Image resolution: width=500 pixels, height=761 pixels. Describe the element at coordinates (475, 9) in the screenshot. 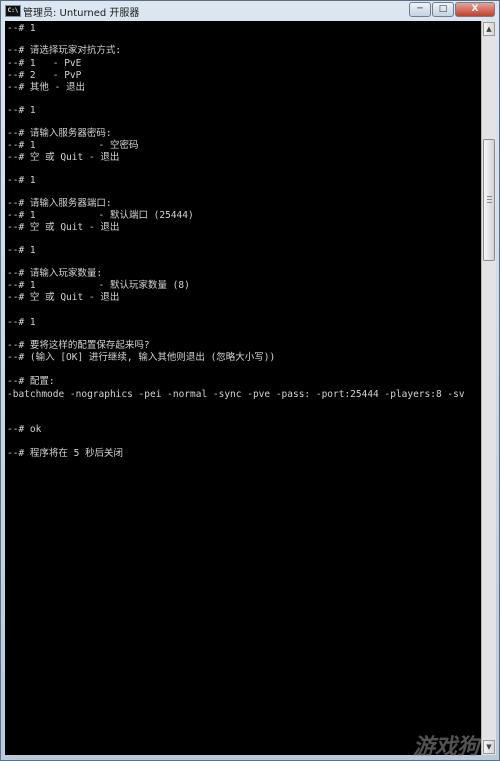

I see `close-button: X` at that location.